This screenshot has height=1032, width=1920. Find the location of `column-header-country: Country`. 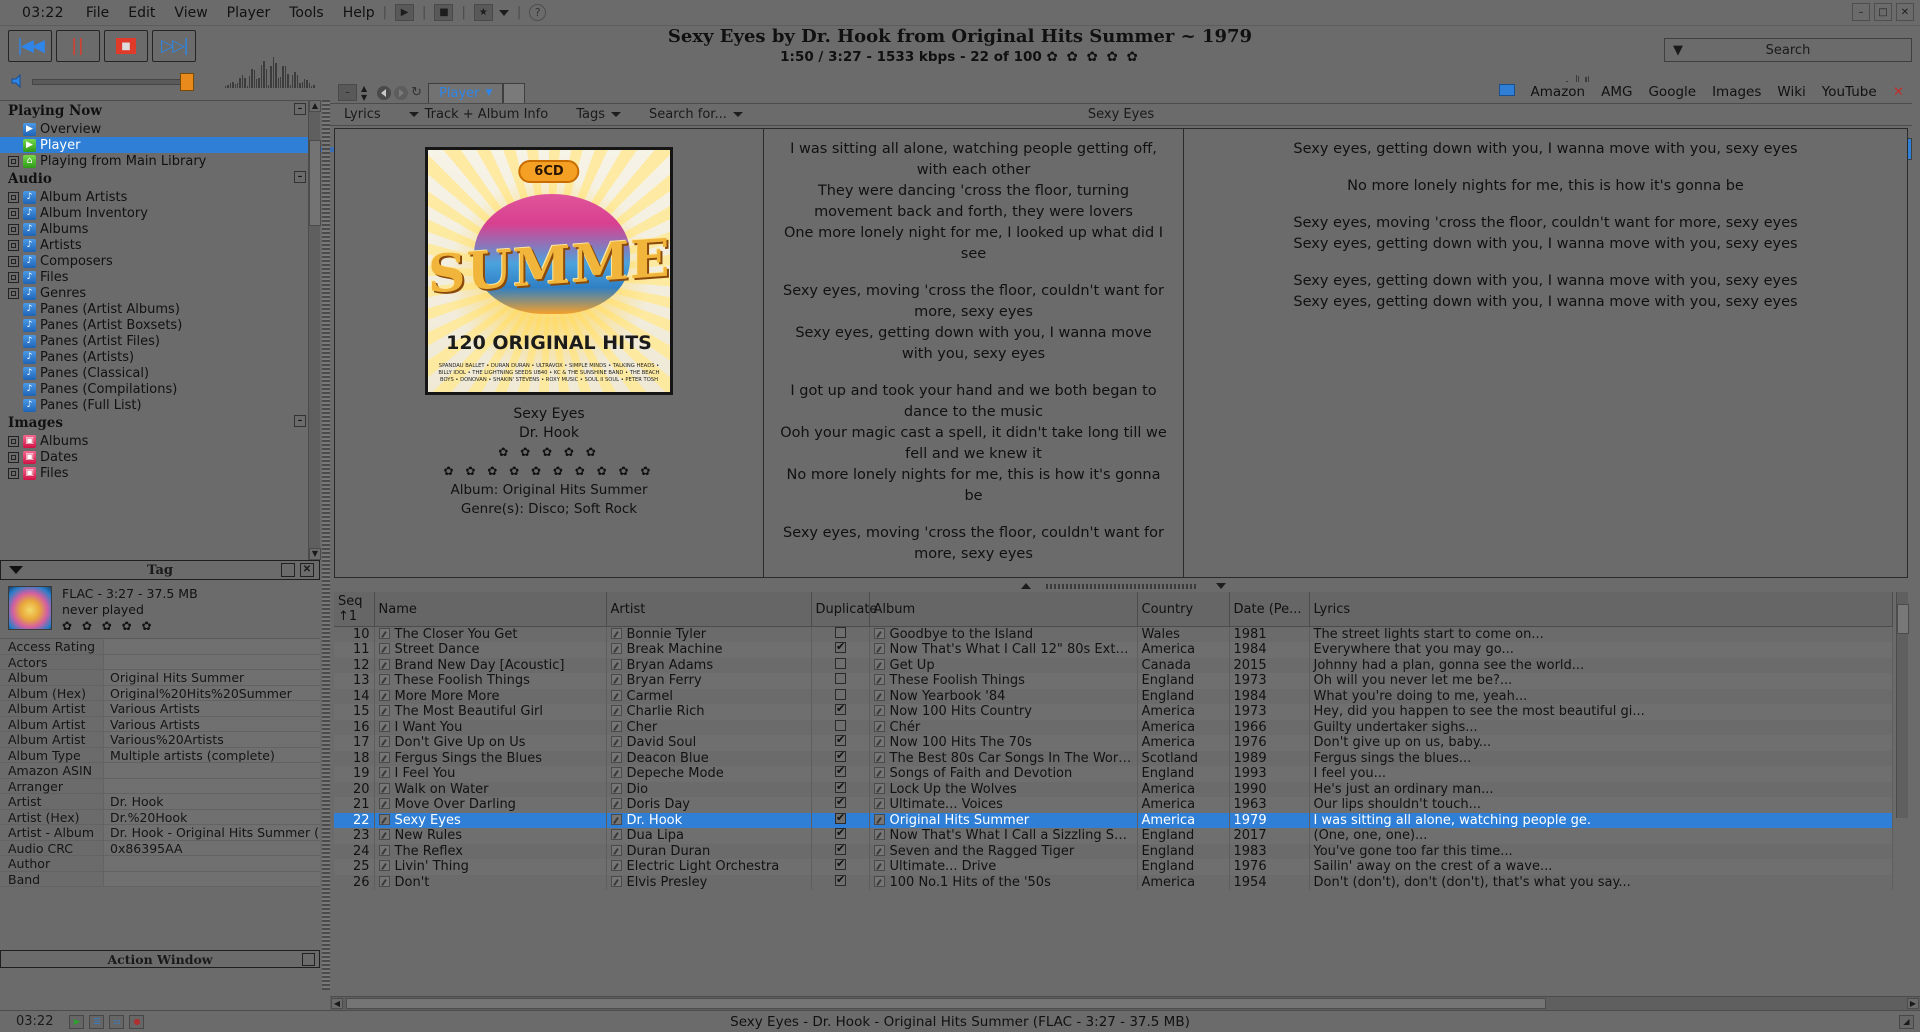

column-header-country: Country is located at coordinates (1183, 609).